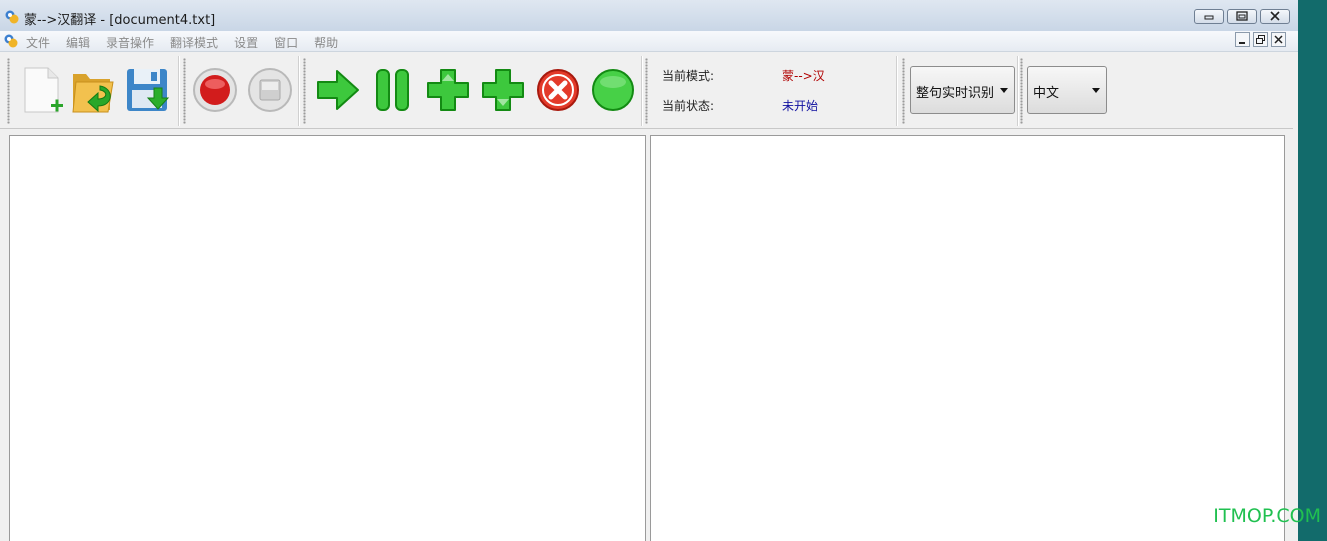 The width and height of the screenshot is (1327, 541). I want to click on play-arrow-icon, so click(338, 90).